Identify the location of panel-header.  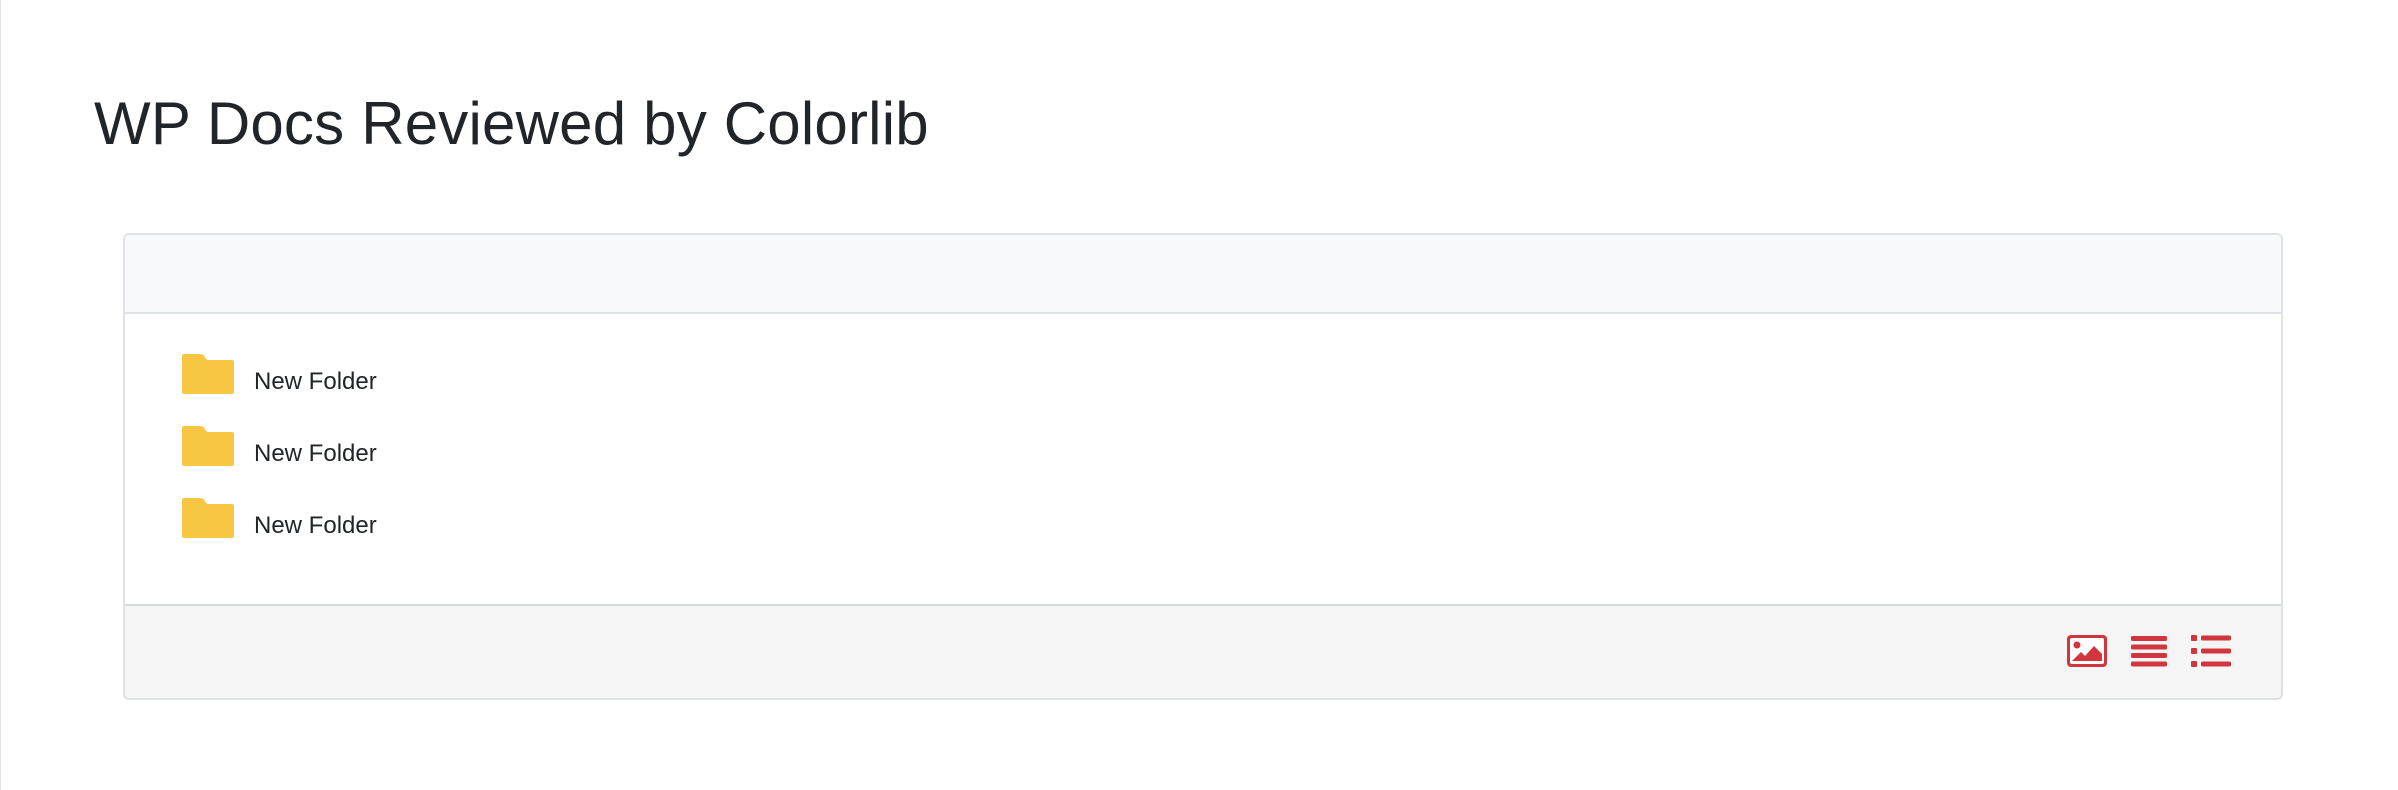
(1203, 274).